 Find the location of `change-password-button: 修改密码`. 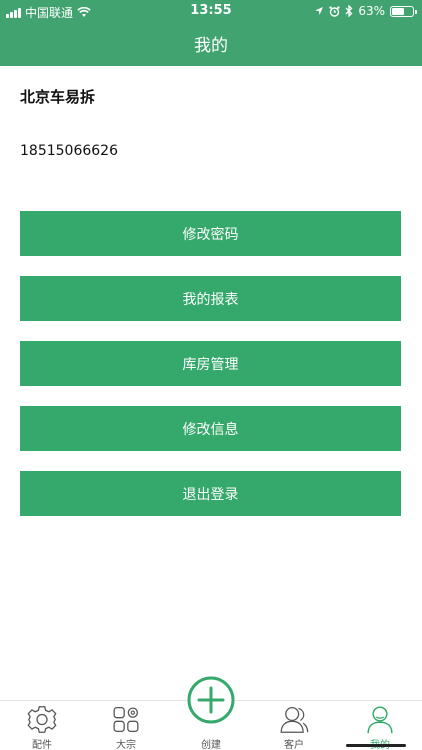

change-password-button: 修改密码 is located at coordinates (210, 233).